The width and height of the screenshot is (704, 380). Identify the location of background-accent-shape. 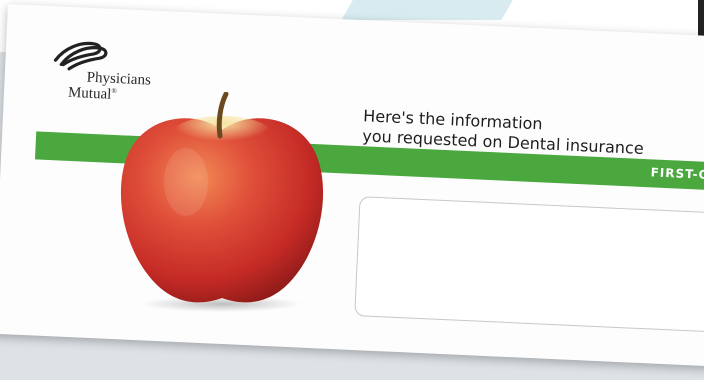
(430, 10).